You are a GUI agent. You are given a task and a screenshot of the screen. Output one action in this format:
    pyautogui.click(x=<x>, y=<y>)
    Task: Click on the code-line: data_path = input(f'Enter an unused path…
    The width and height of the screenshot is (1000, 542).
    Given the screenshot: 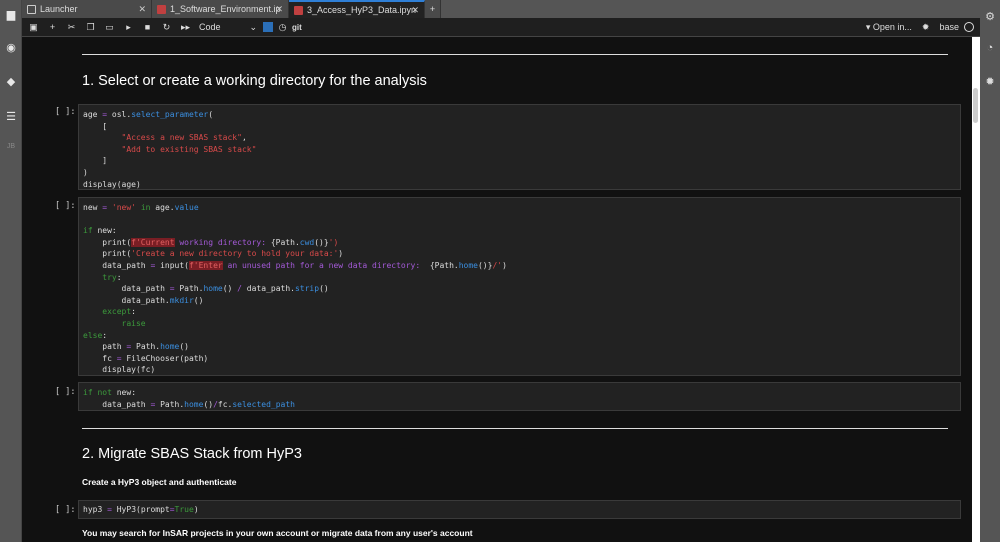 What is the action you would take?
    pyautogui.click(x=519, y=266)
    